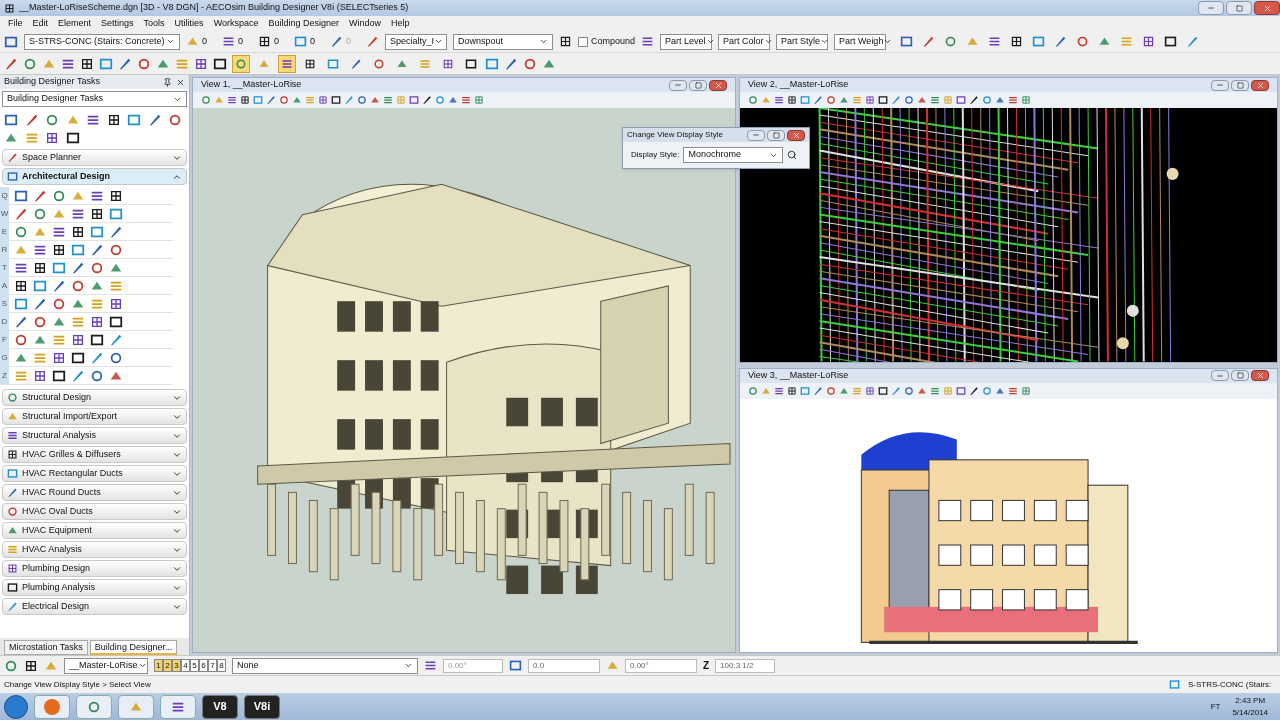 This screenshot has height=720, width=1280. I want to click on task-section-header: HVAC Rectangular Ducts, so click(94, 473).